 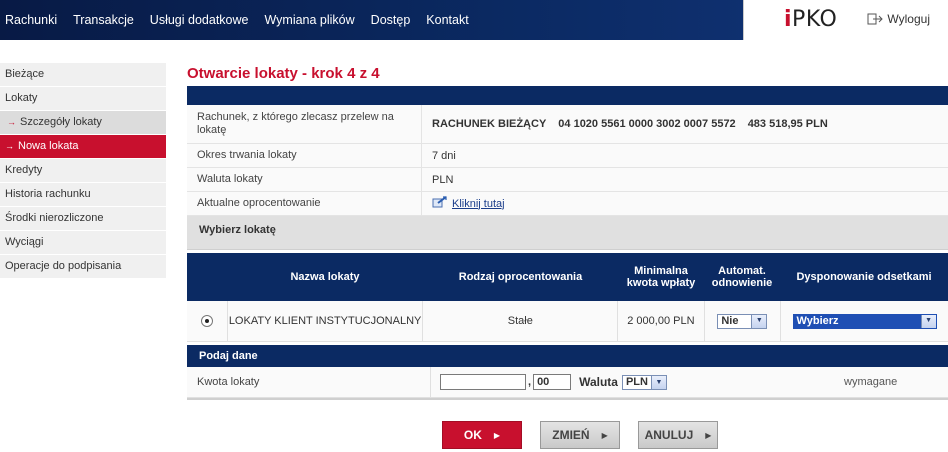 What do you see at coordinates (326, 321) in the screenshot?
I see `deposit-name: LOKATY KLIENT INSTYTUCJONALNY` at bounding box center [326, 321].